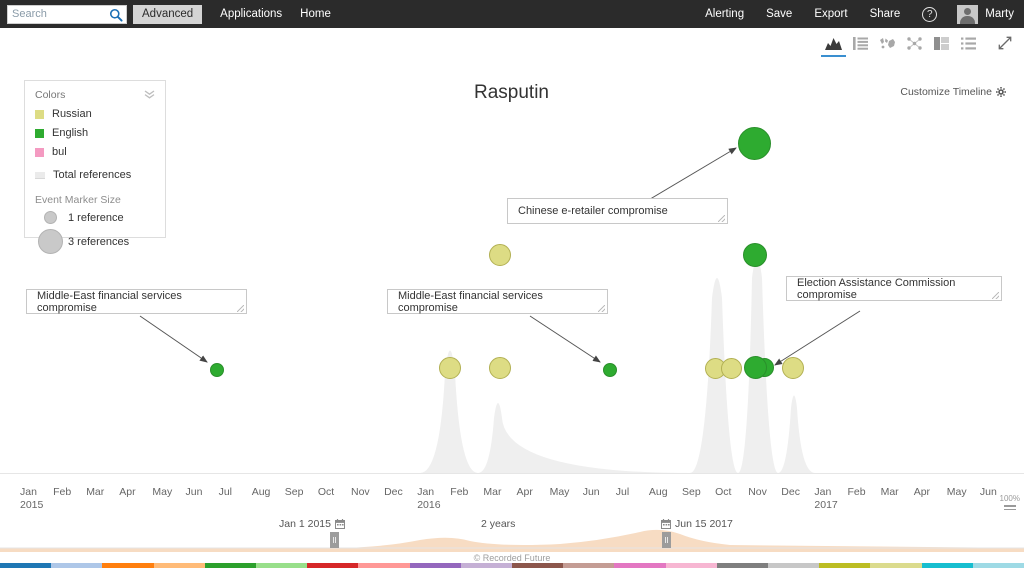 Image resolution: width=1024 pixels, height=568 pixels. What do you see at coordinates (168, 14) in the screenshot?
I see `advanced-button: Advanced` at bounding box center [168, 14].